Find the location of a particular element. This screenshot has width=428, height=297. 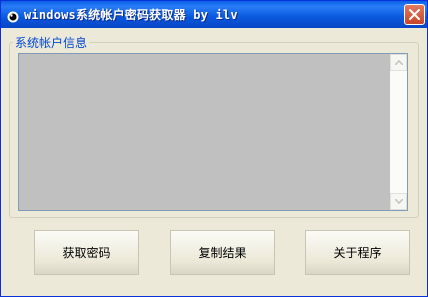

title-bar: windows系统帐户密码获取器 by ilv is located at coordinates (214, 14).